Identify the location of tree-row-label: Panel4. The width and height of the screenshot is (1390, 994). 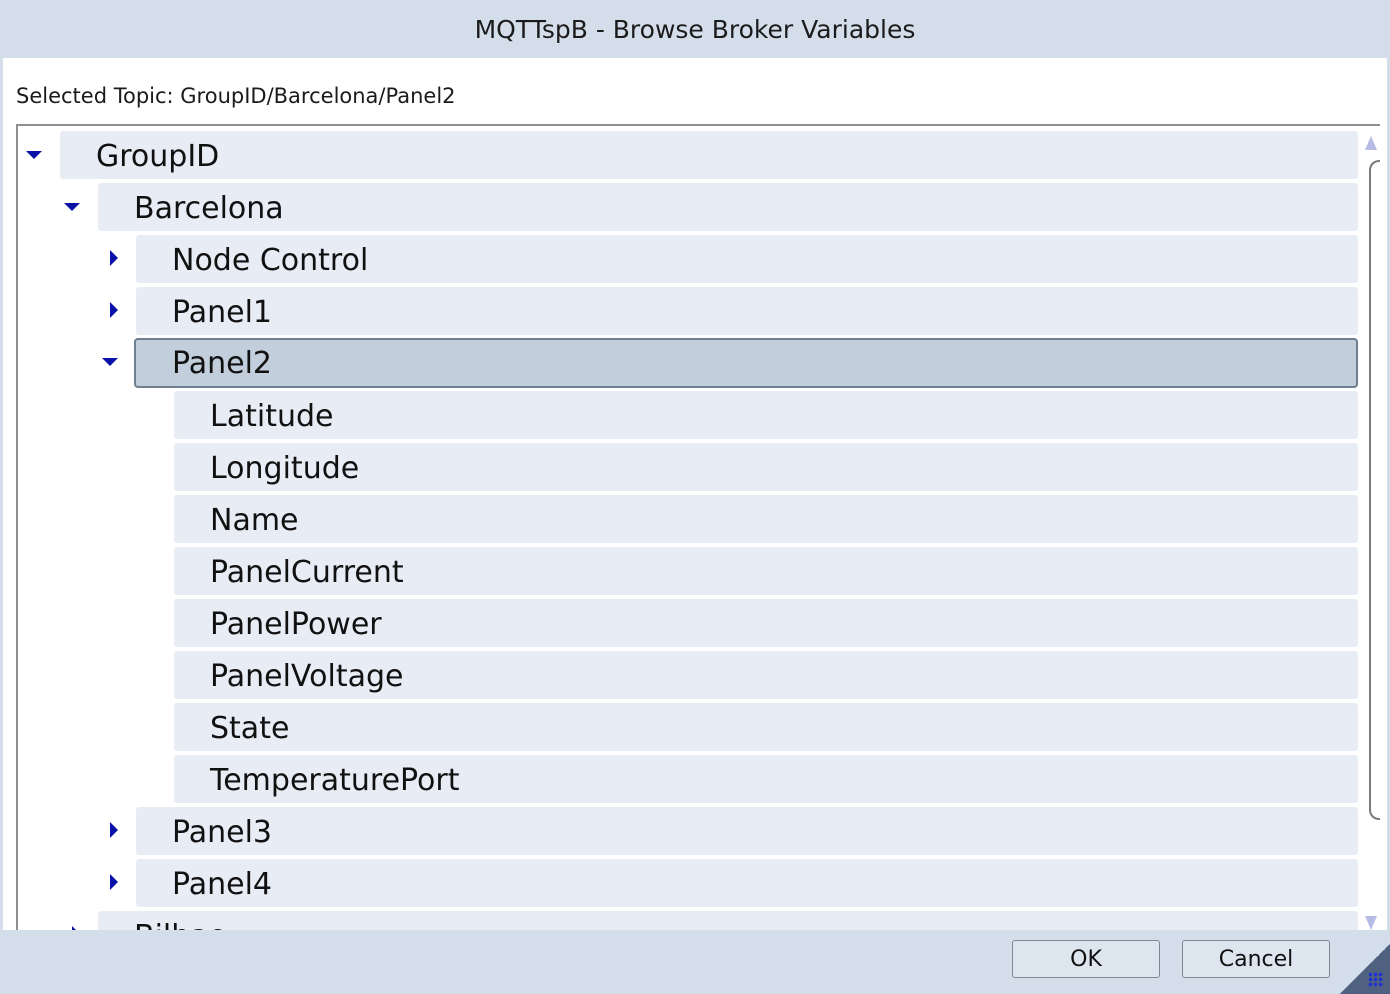
(222, 884).